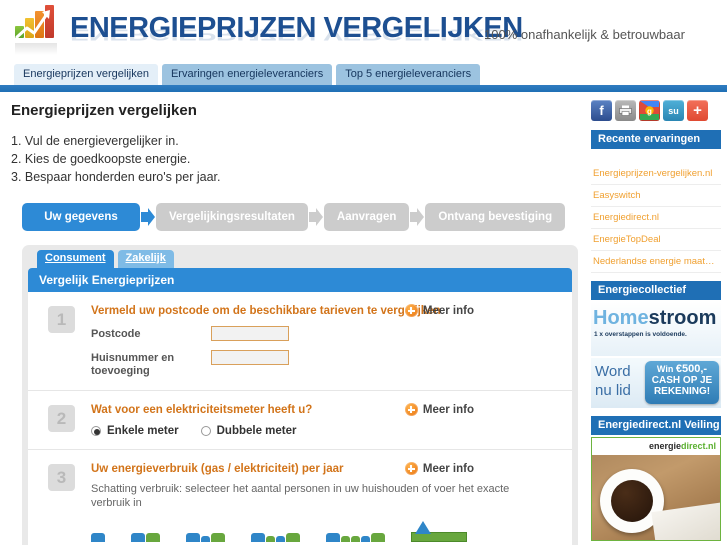 This screenshot has width=727, height=545. What do you see at coordinates (417, 217) in the screenshot?
I see `progress-arrow-3-icon` at bounding box center [417, 217].